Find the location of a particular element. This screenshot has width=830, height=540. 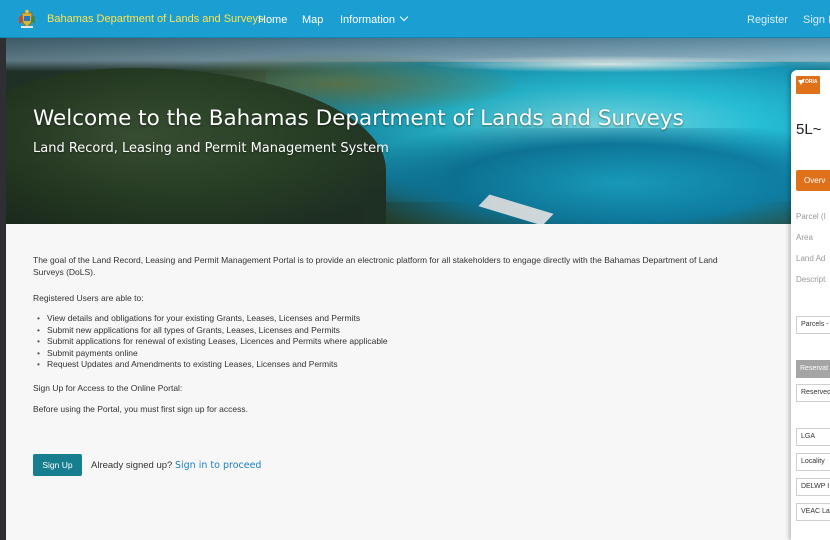

lga-field: LGA is located at coordinates (813, 437).